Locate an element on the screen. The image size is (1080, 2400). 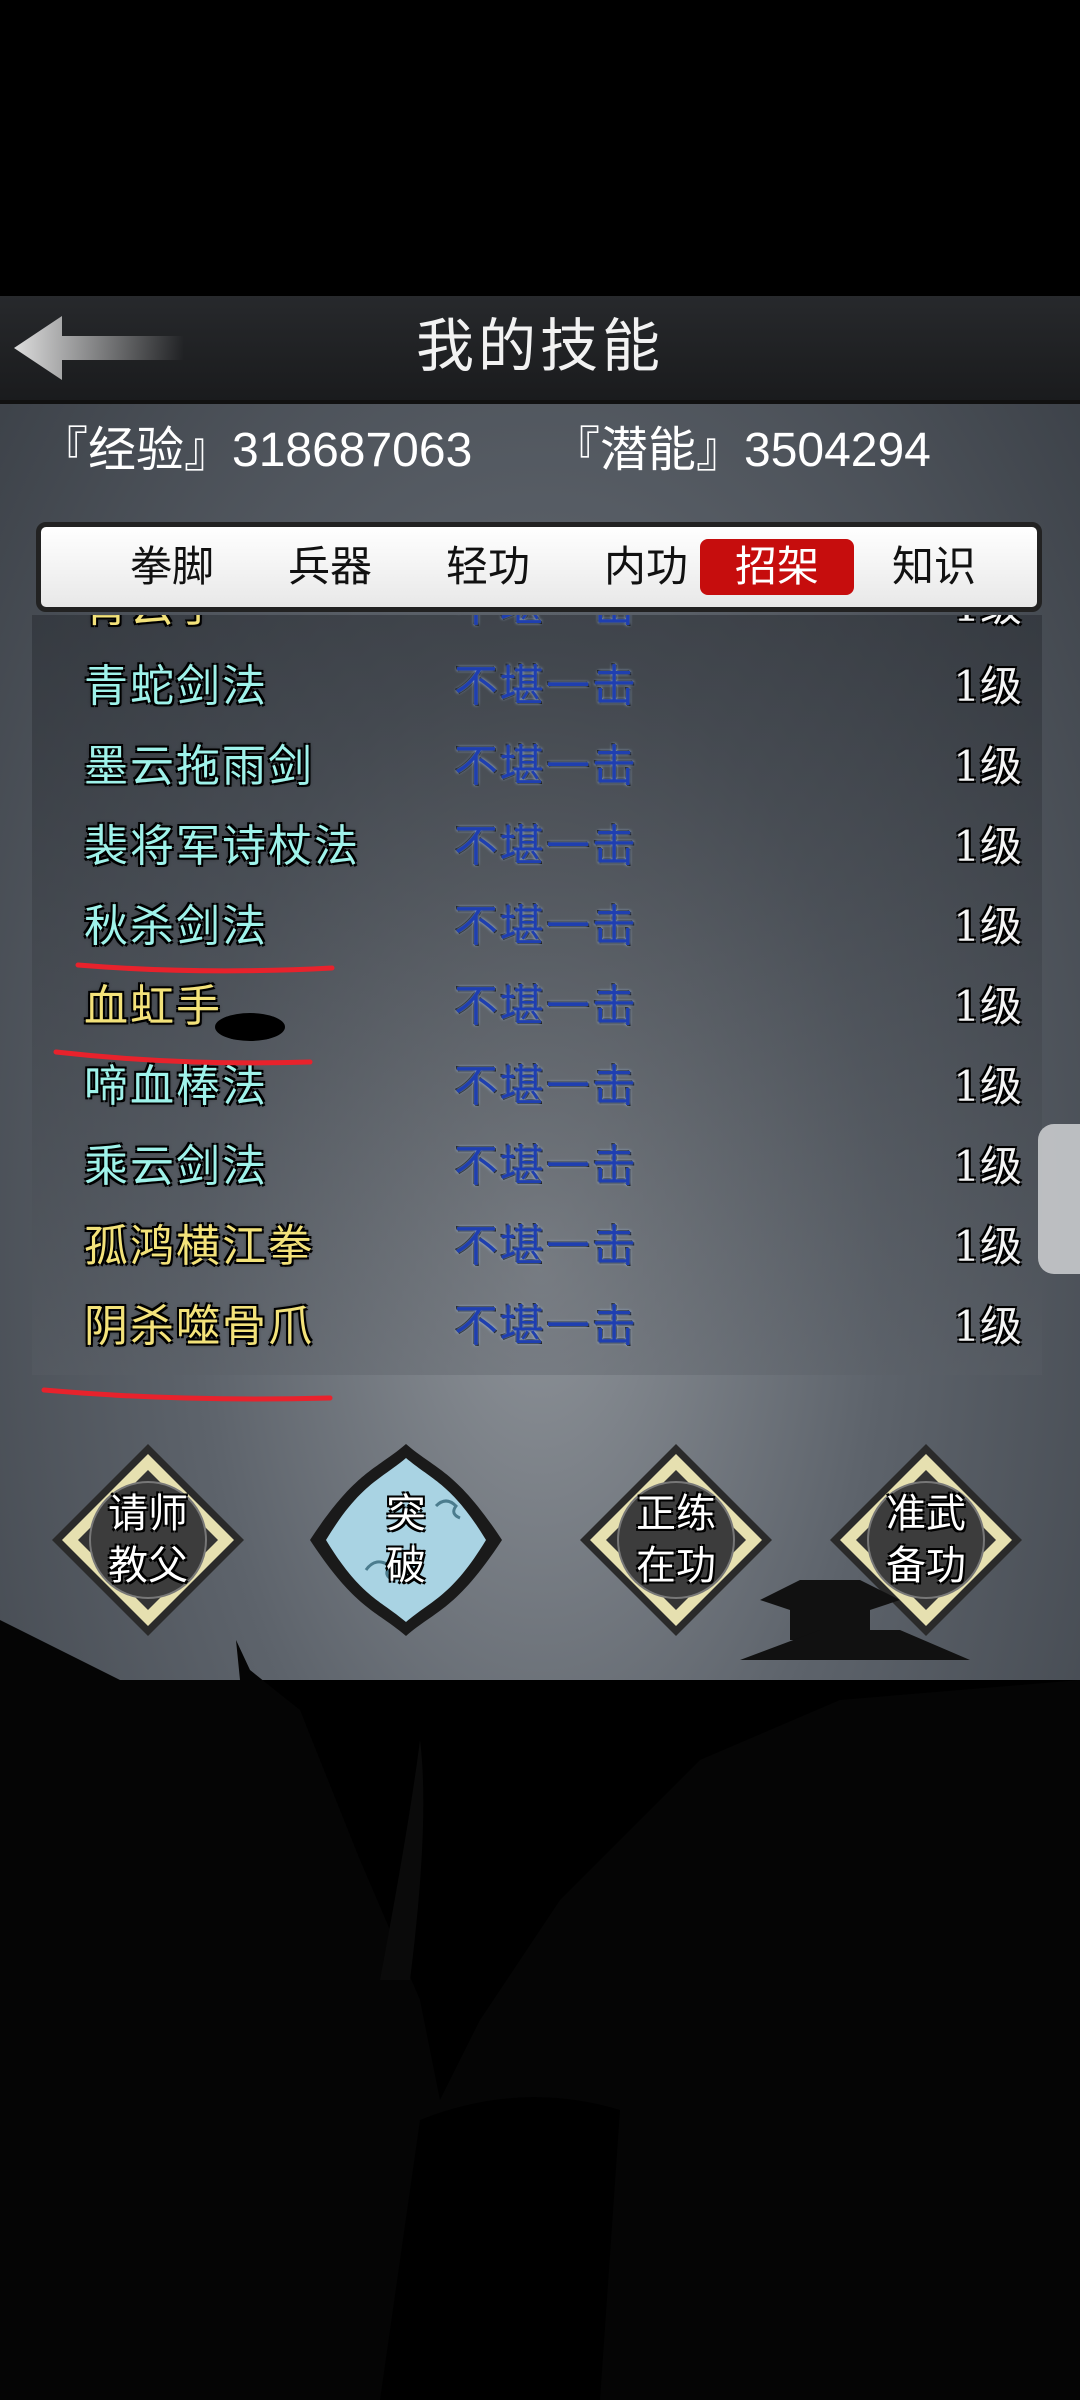
skill-row: 啼血棒法 不堪一击 1级 is located at coordinates (537, 1087).